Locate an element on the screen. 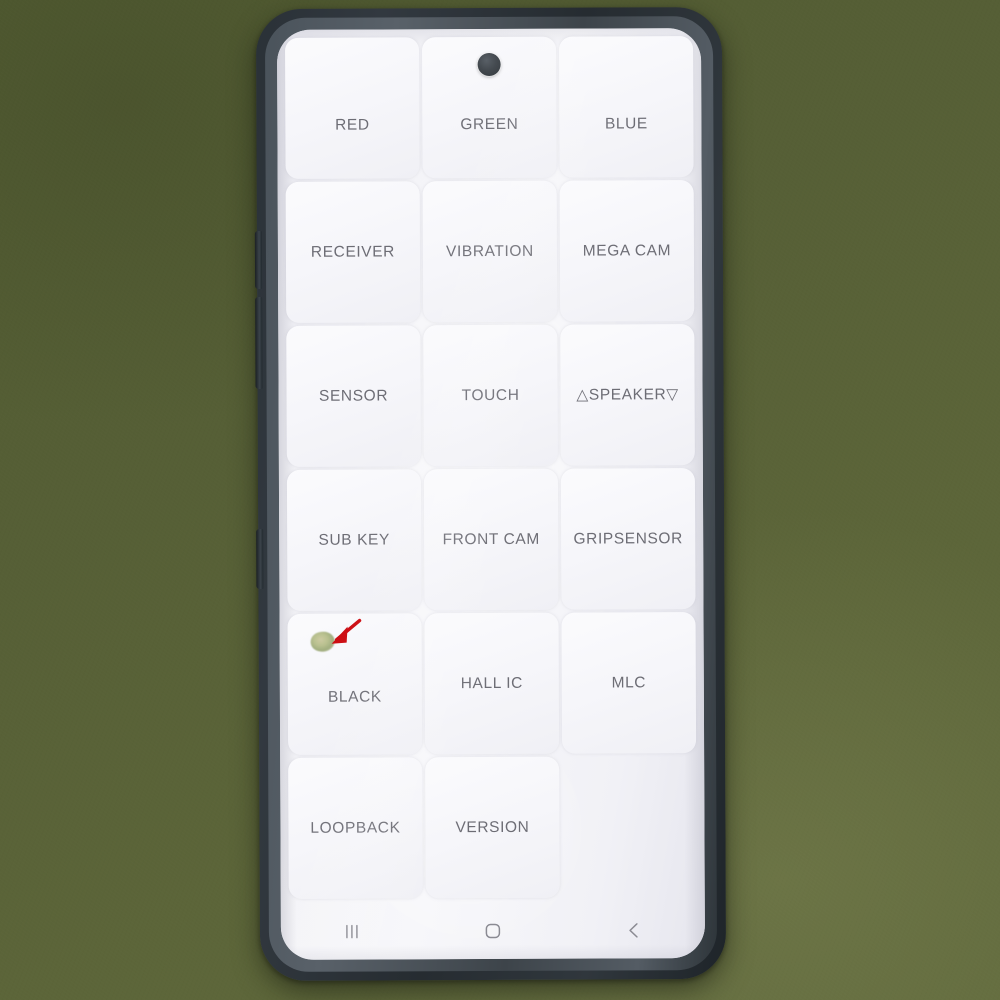 The image size is (1000, 1000). test-button-label: BLUE is located at coordinates (626, 123).